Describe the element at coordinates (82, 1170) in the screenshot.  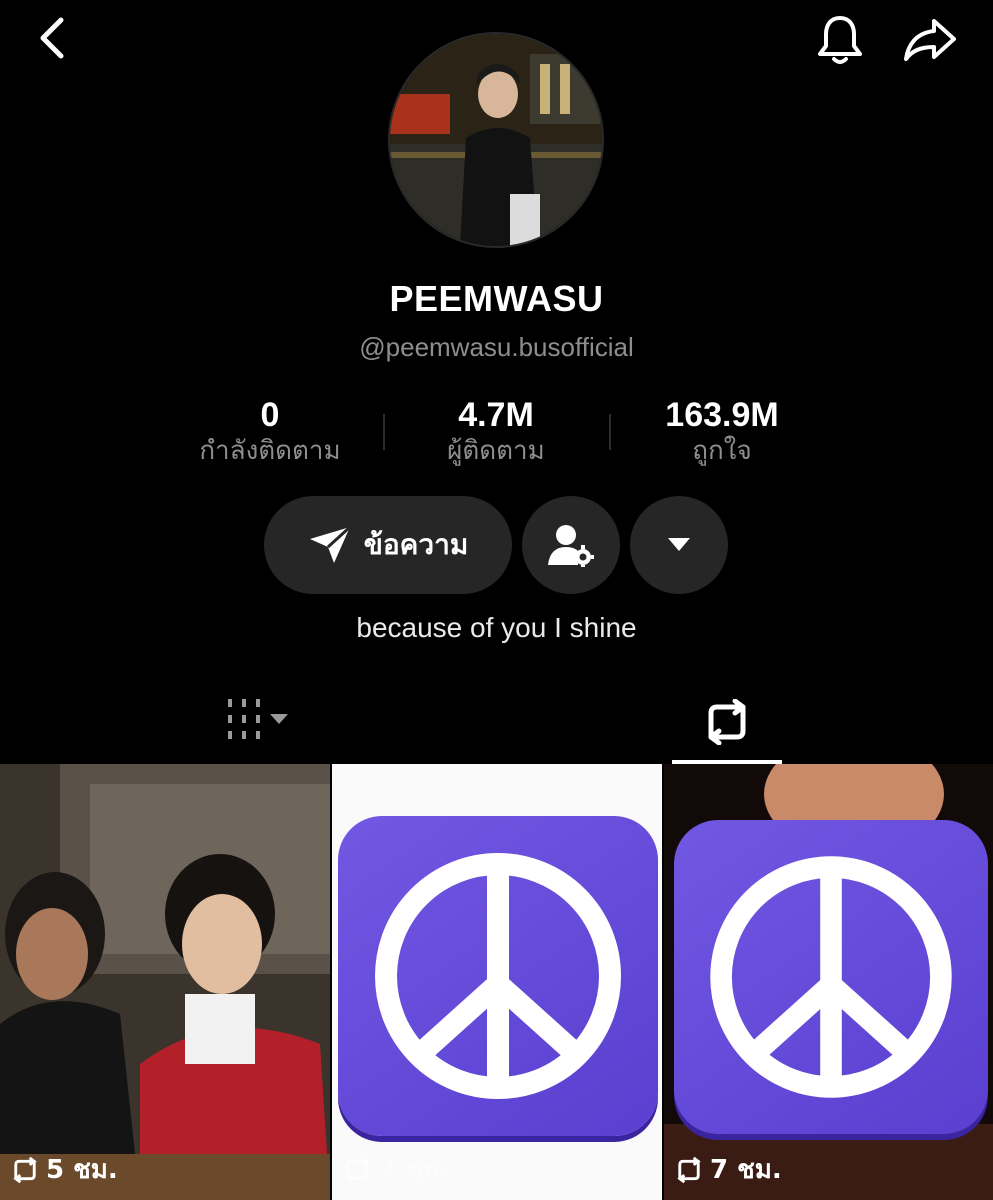
I see `repost-time: 5 ชม.` at that location.